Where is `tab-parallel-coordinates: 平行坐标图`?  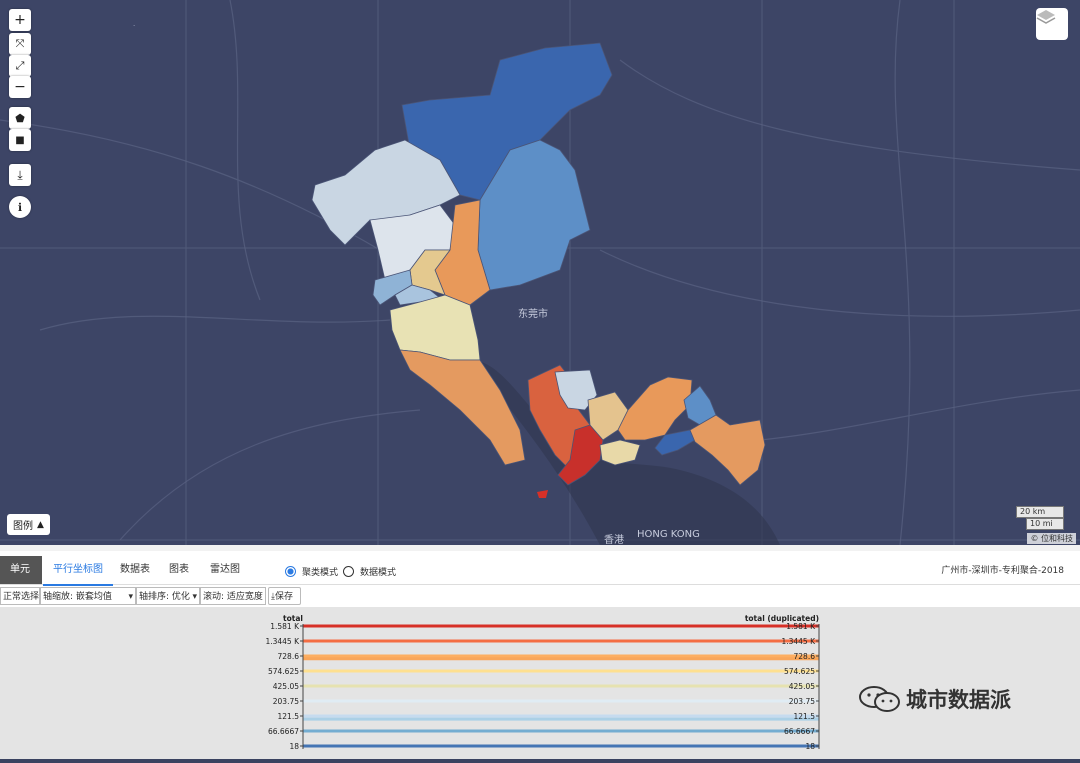
tab-parallel-coordinates: 平行坐标图 is located at coordinates (78, 571).